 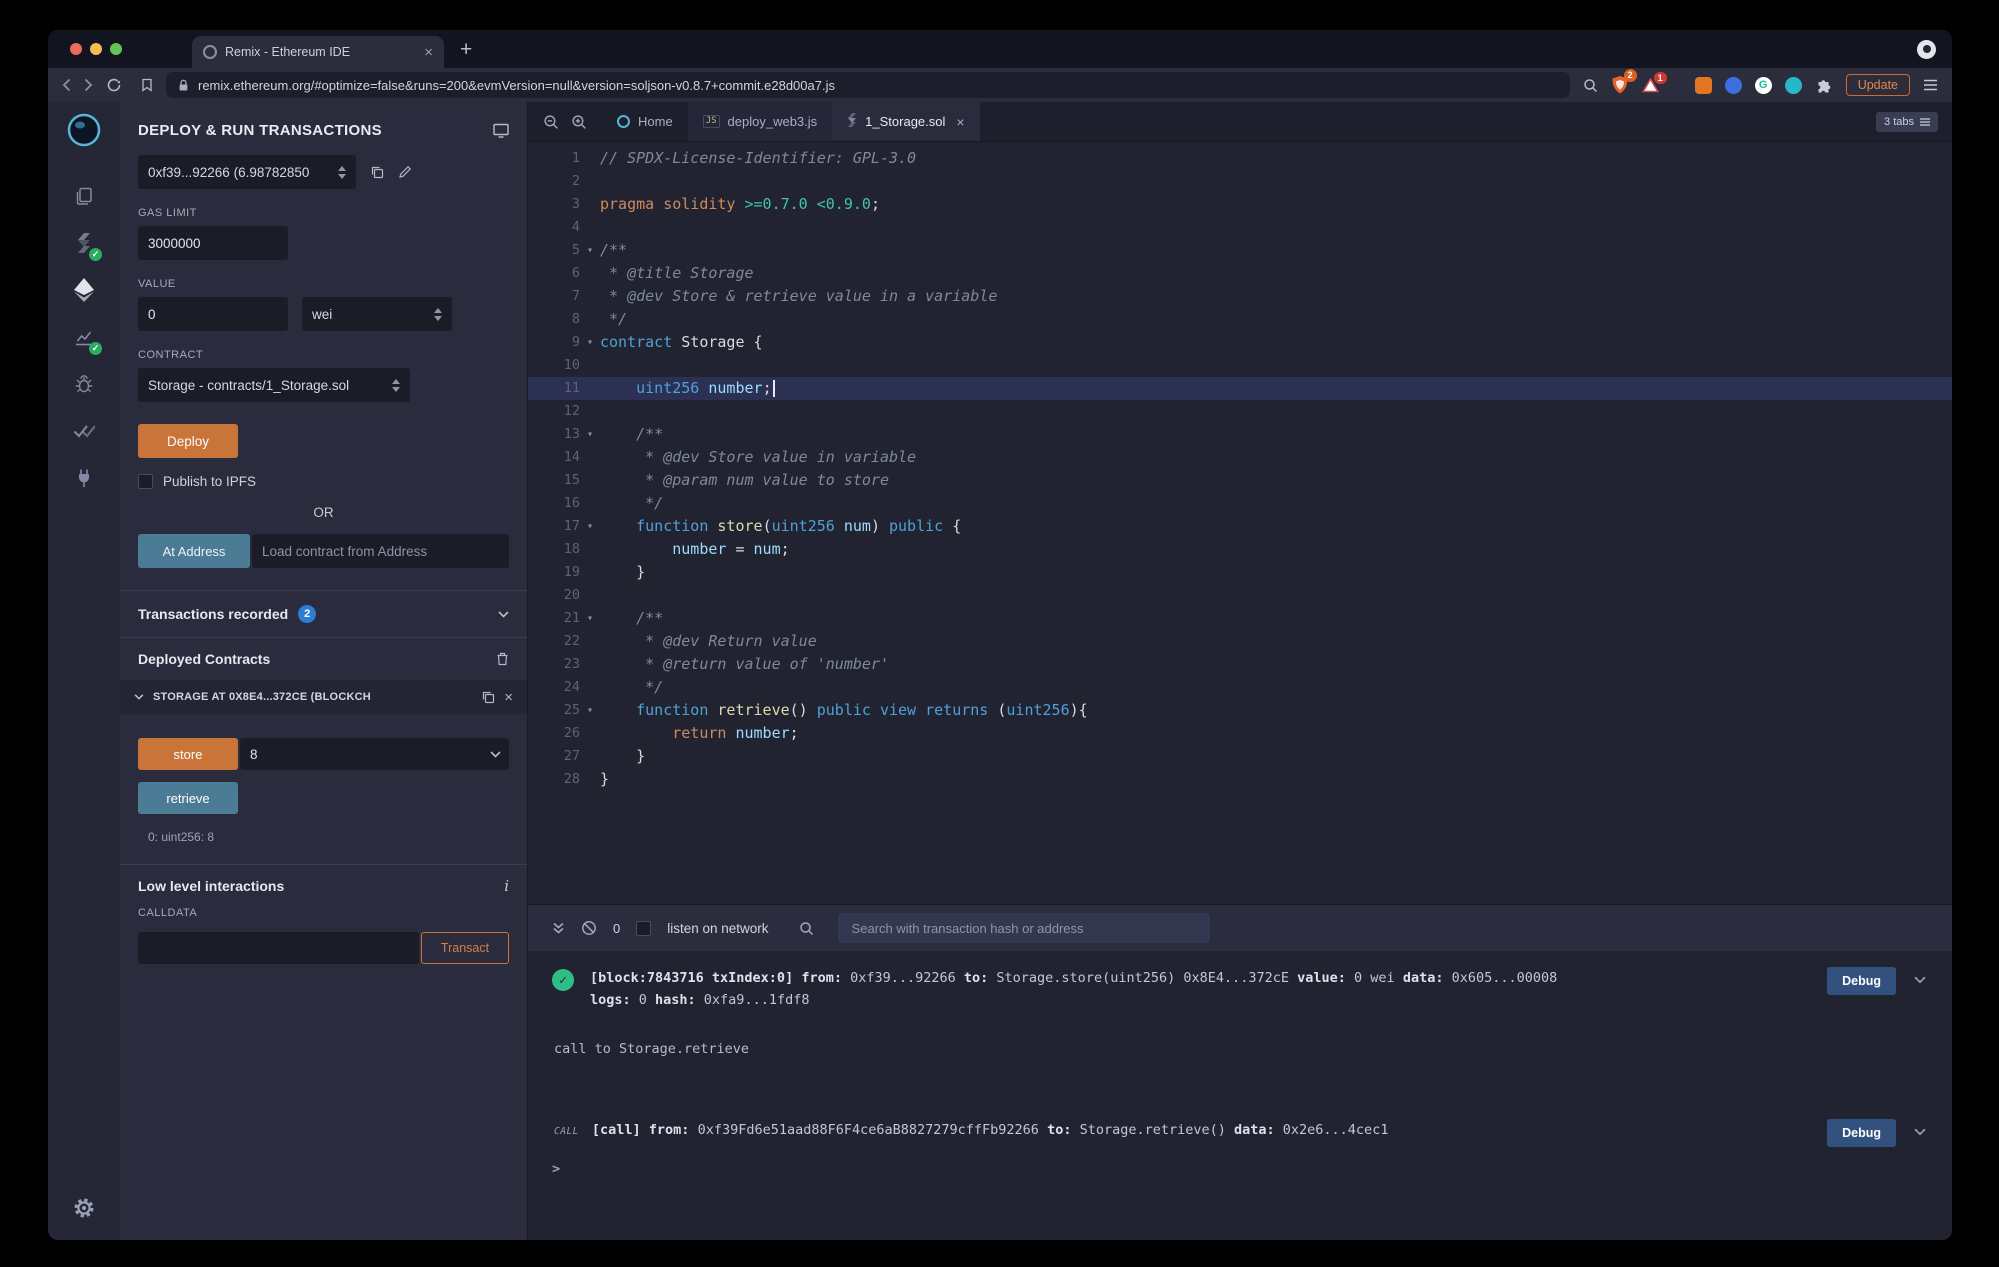 I want to click on retrieve-function-button: retrieve, so click(x=188, y=798).